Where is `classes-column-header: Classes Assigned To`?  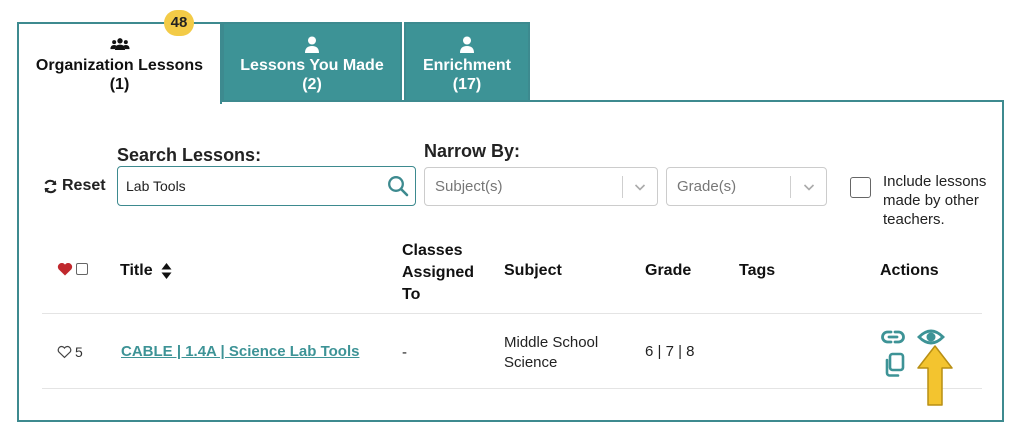 classes-column-header: Classes Assigned To is located at coordinates (438, 273).